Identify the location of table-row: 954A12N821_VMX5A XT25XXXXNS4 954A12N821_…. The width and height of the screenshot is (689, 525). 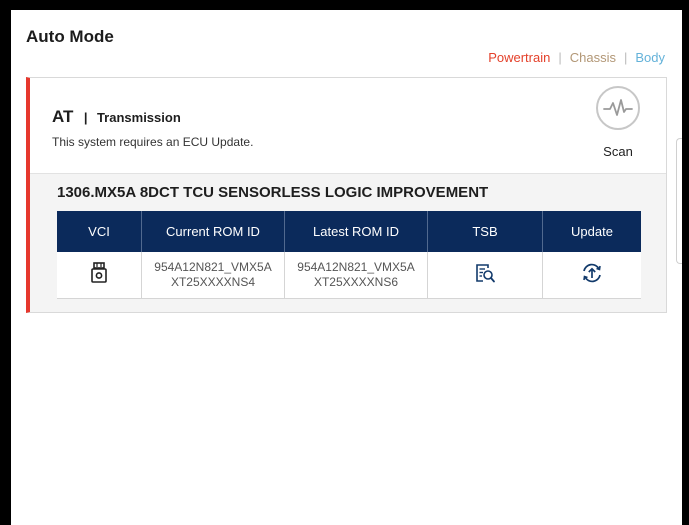
(349, 275).